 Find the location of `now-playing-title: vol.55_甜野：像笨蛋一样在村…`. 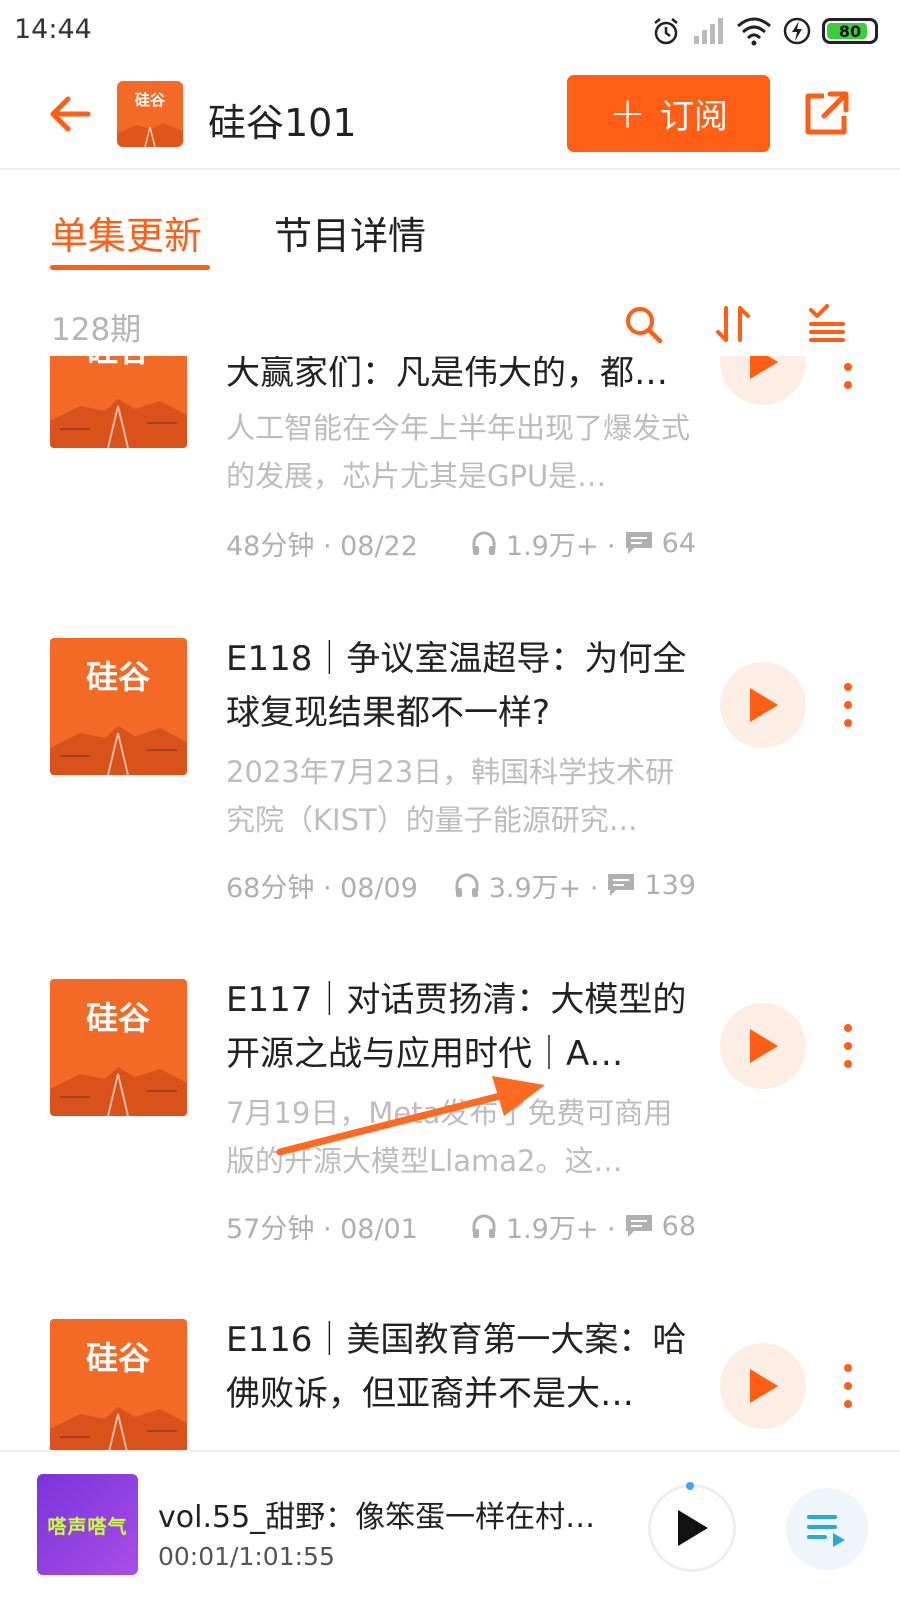

now-playing-title: vol.55_甜野：像笨蛋一样在村… is located at coordinates (377, 1517).